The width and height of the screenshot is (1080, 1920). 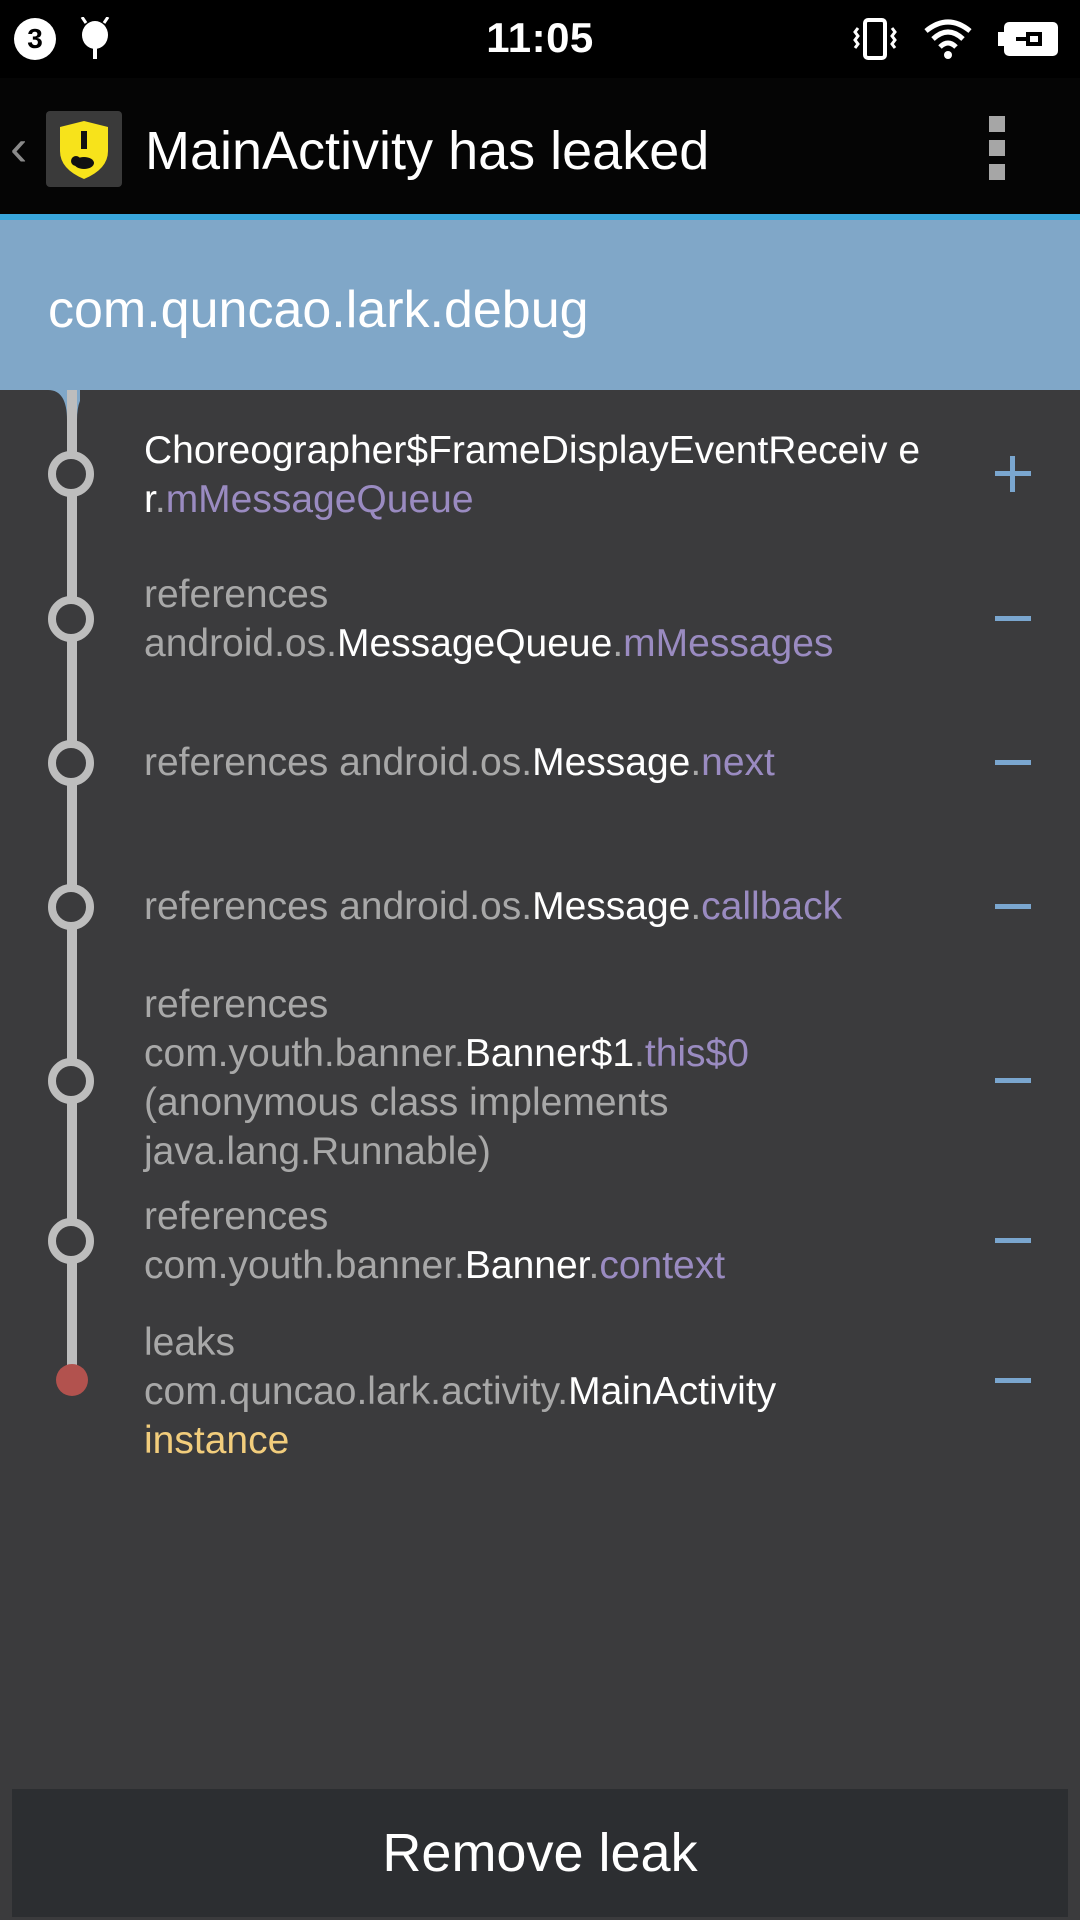 What do you see at coordinates (948, 39) in the screenshot?
I see `wifi-icon` at bounding box center [948, 39].